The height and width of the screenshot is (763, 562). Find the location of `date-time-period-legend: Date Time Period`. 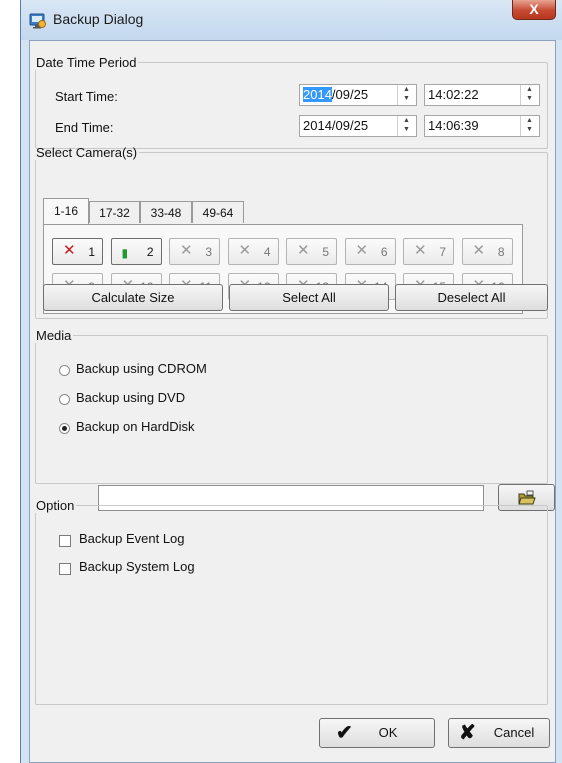

date-time-period-legend: Date Time Period is located at coordinates (86, 62).